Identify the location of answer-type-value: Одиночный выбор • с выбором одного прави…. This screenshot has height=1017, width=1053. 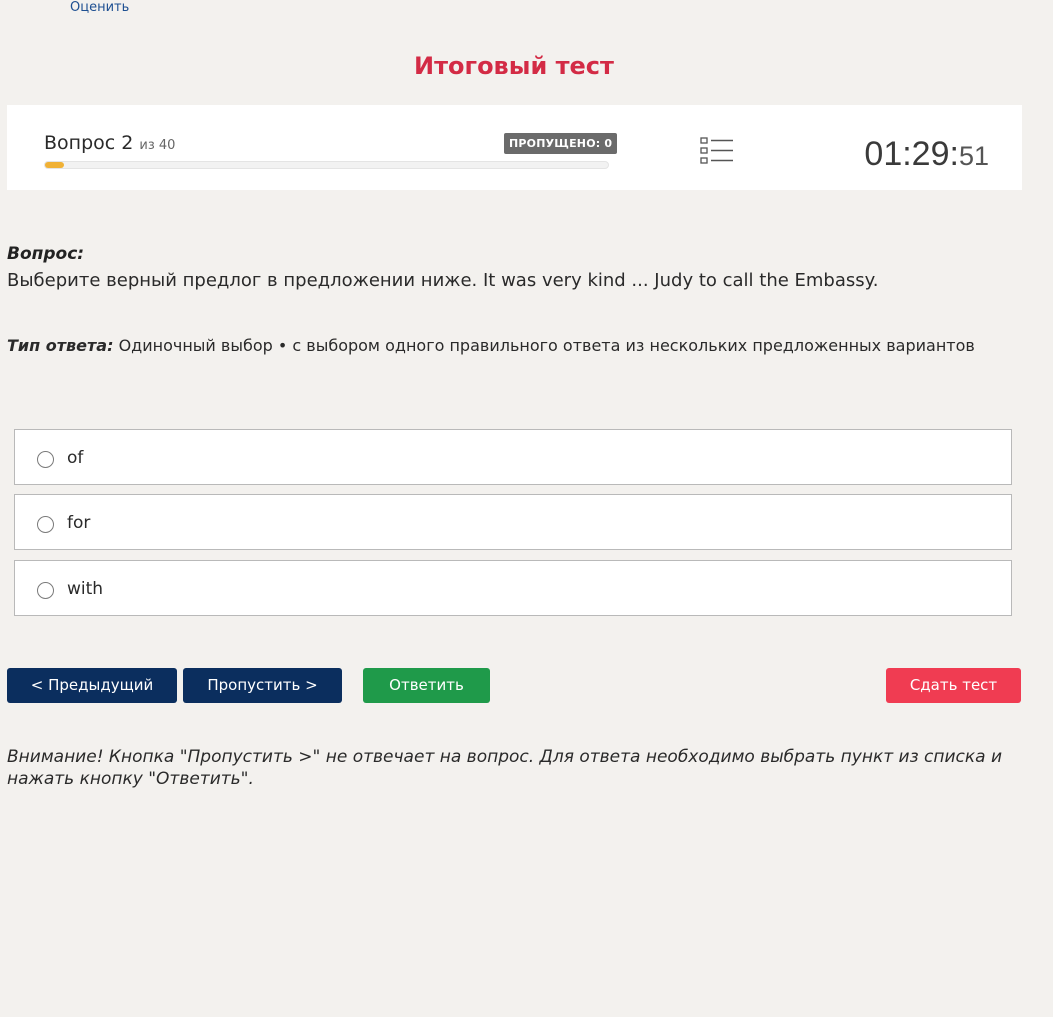
(546, 345).